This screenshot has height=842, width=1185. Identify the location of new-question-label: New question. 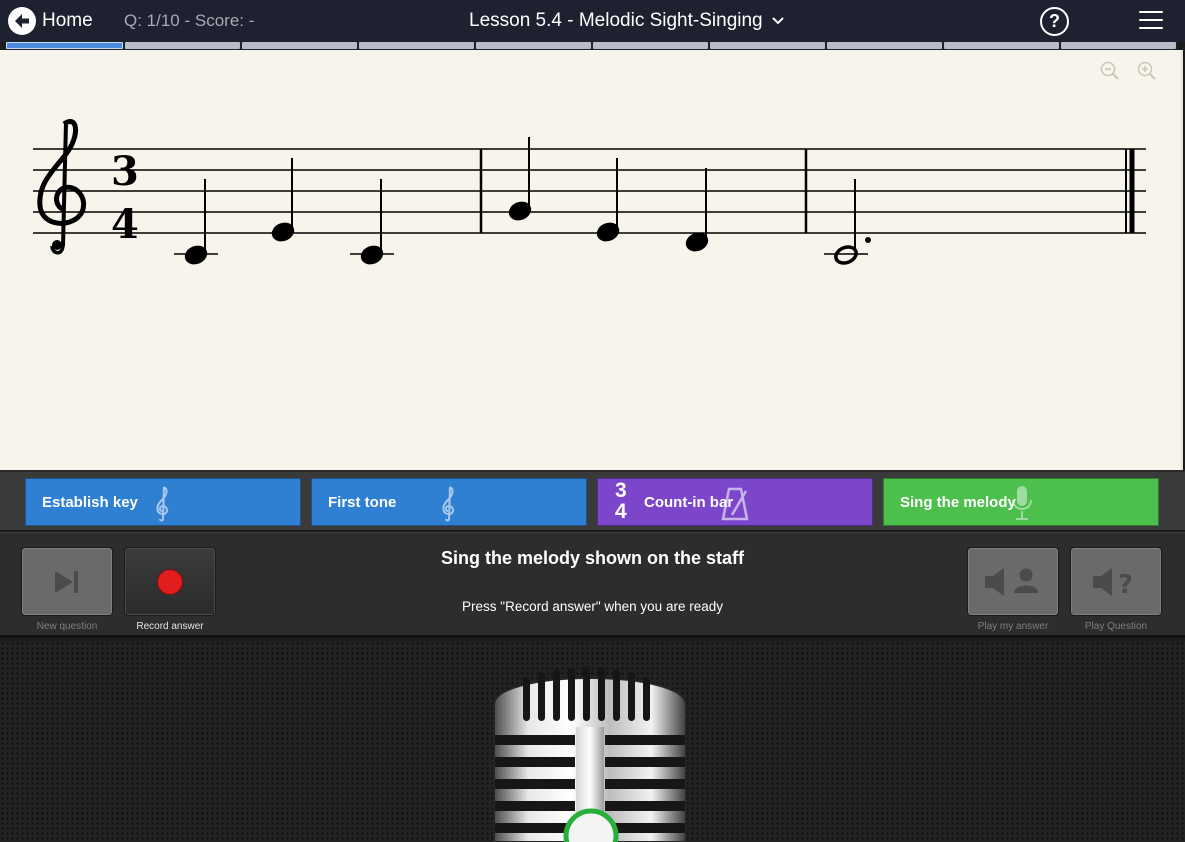
(67, 626).